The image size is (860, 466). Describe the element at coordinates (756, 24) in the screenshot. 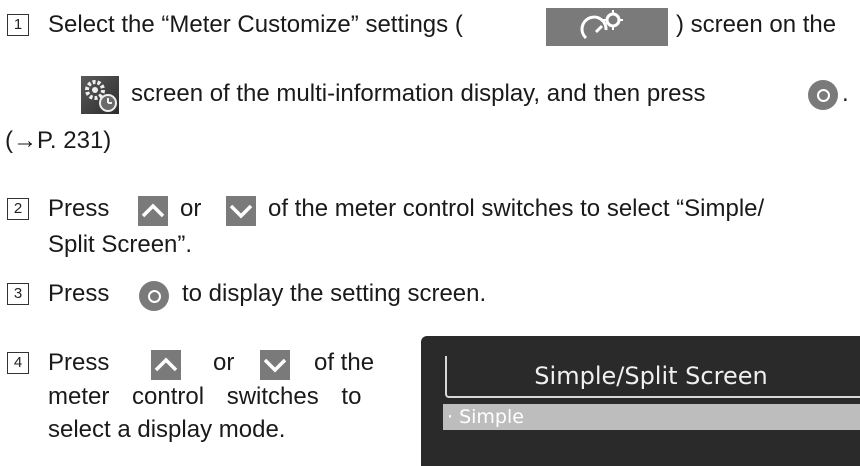

I see `step-1-text-b: ) screen on the` at that location.